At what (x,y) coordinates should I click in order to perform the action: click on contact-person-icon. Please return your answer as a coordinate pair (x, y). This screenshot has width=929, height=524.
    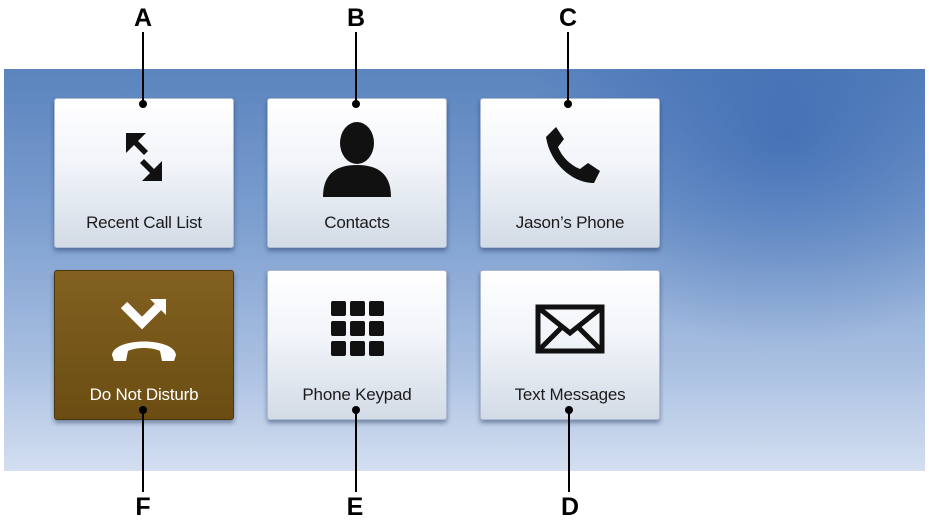
    Looking at the image, I should click on (357, 157).